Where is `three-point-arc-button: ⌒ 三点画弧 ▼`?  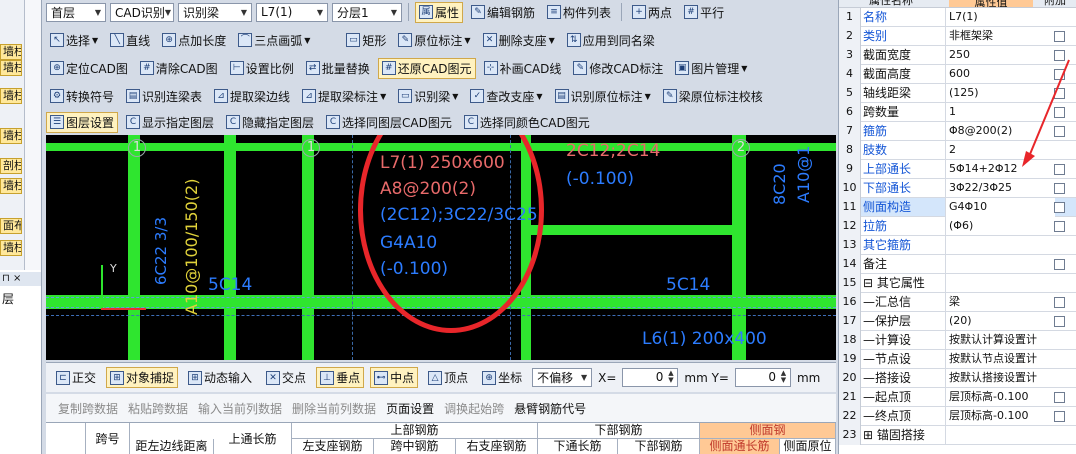
three-point-arc-button: ⌒ 三点画弧 ▼ is located at coordinates (274, 40).